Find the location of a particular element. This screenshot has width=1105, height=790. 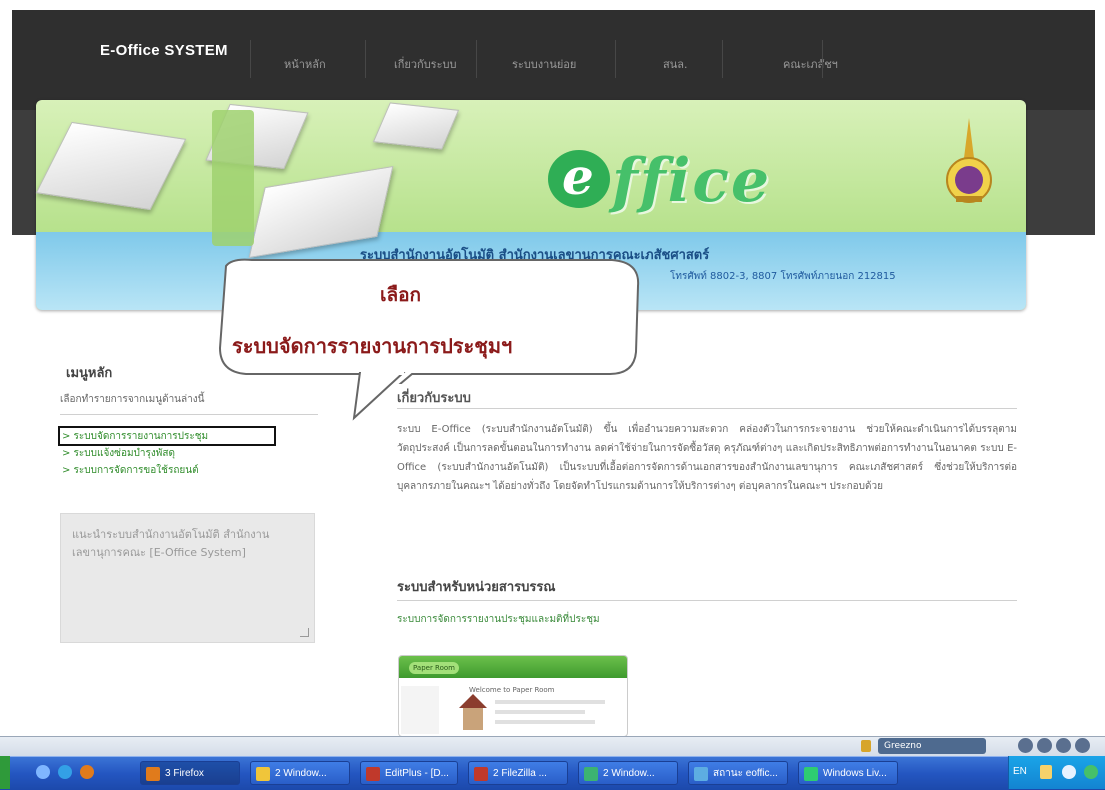

house-icon is located at coordinates (473, 719).